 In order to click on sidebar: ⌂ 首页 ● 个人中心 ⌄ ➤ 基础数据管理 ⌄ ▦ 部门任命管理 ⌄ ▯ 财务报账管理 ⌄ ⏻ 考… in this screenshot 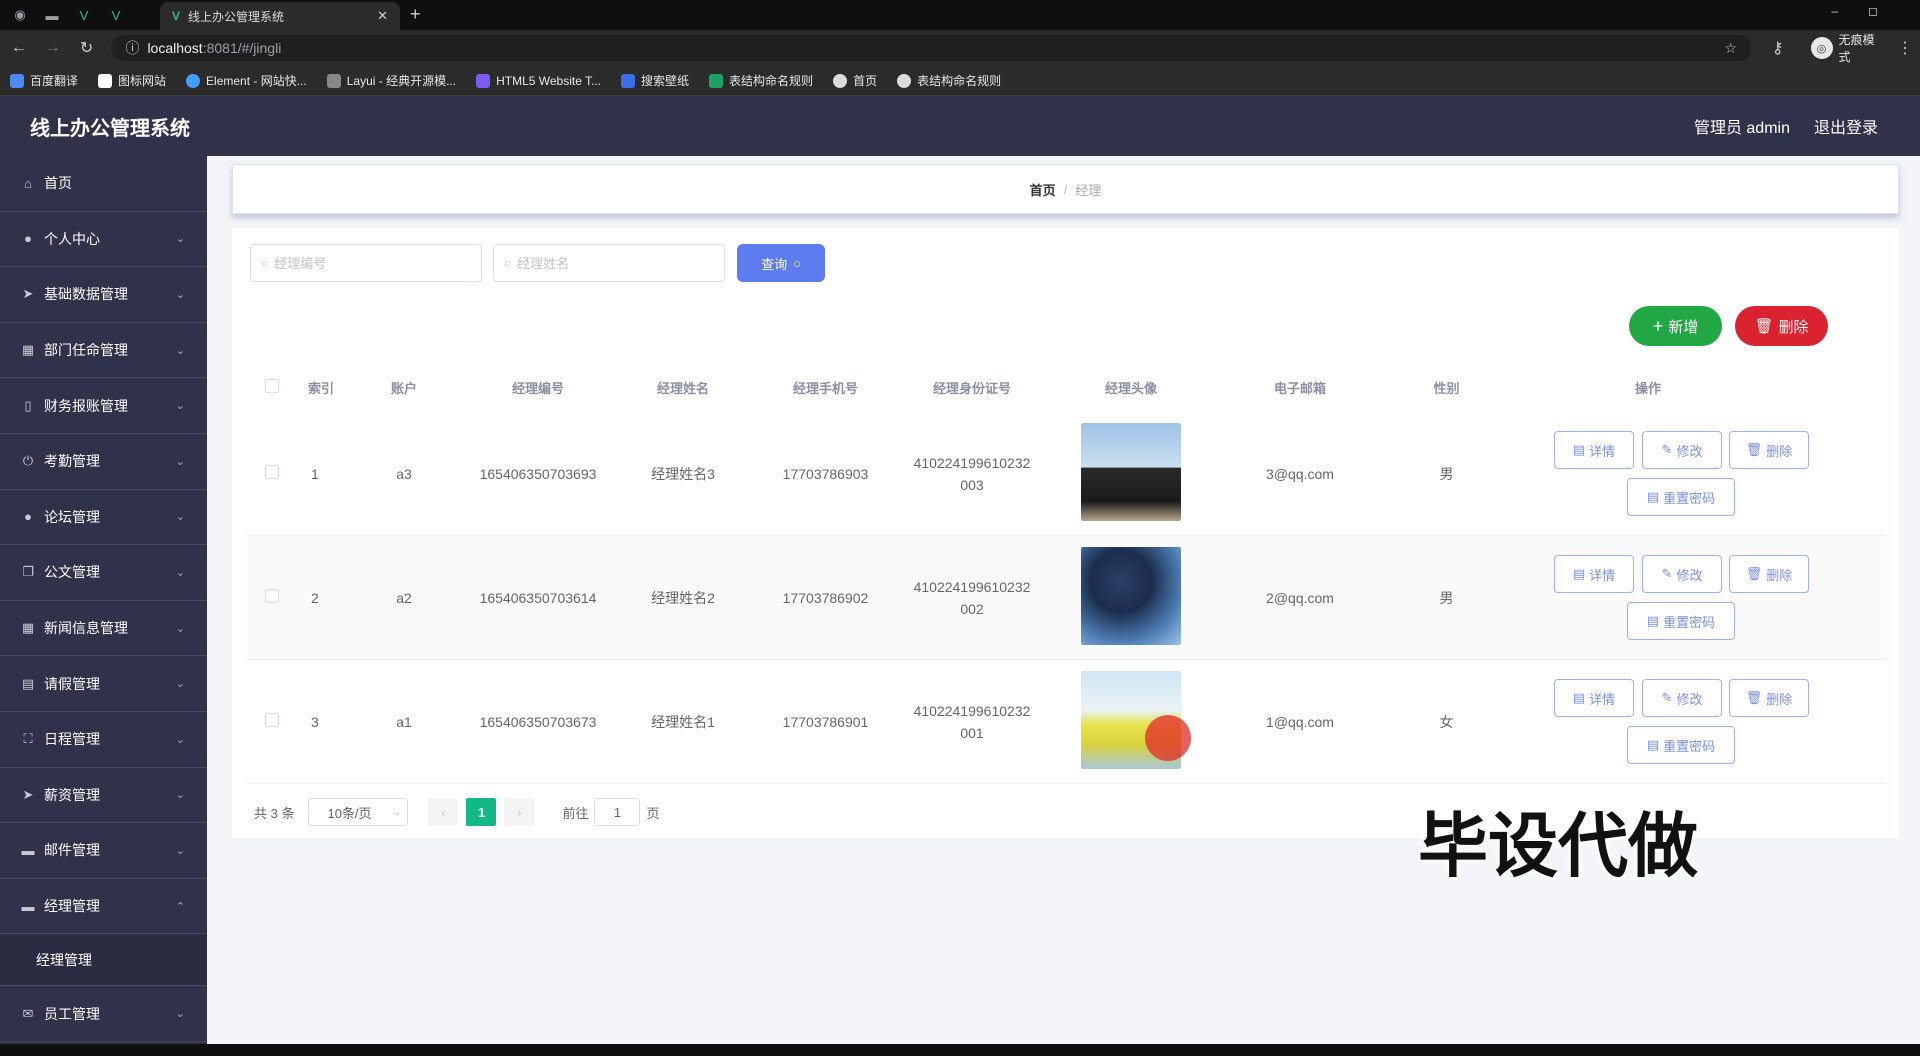, I will do `click(103, 600)`.